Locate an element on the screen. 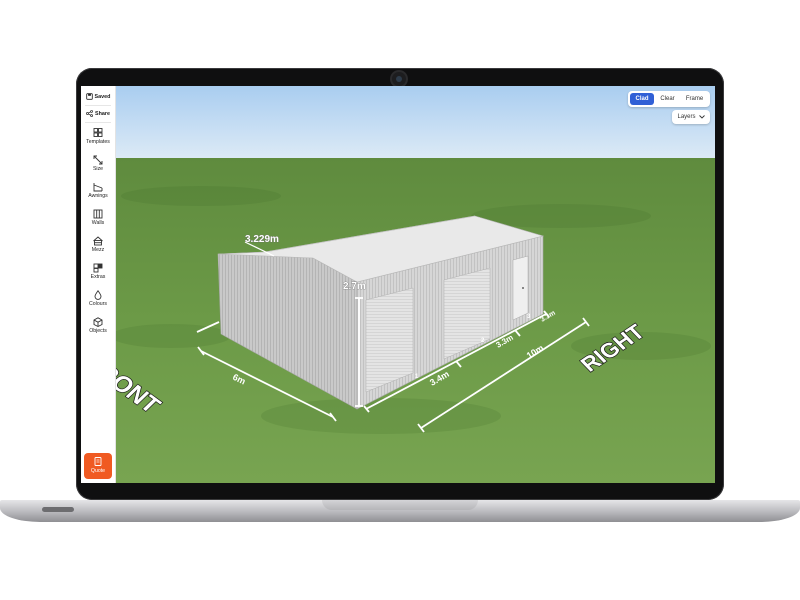  view-clad-button: Clad is located at coordinates (642, 99).